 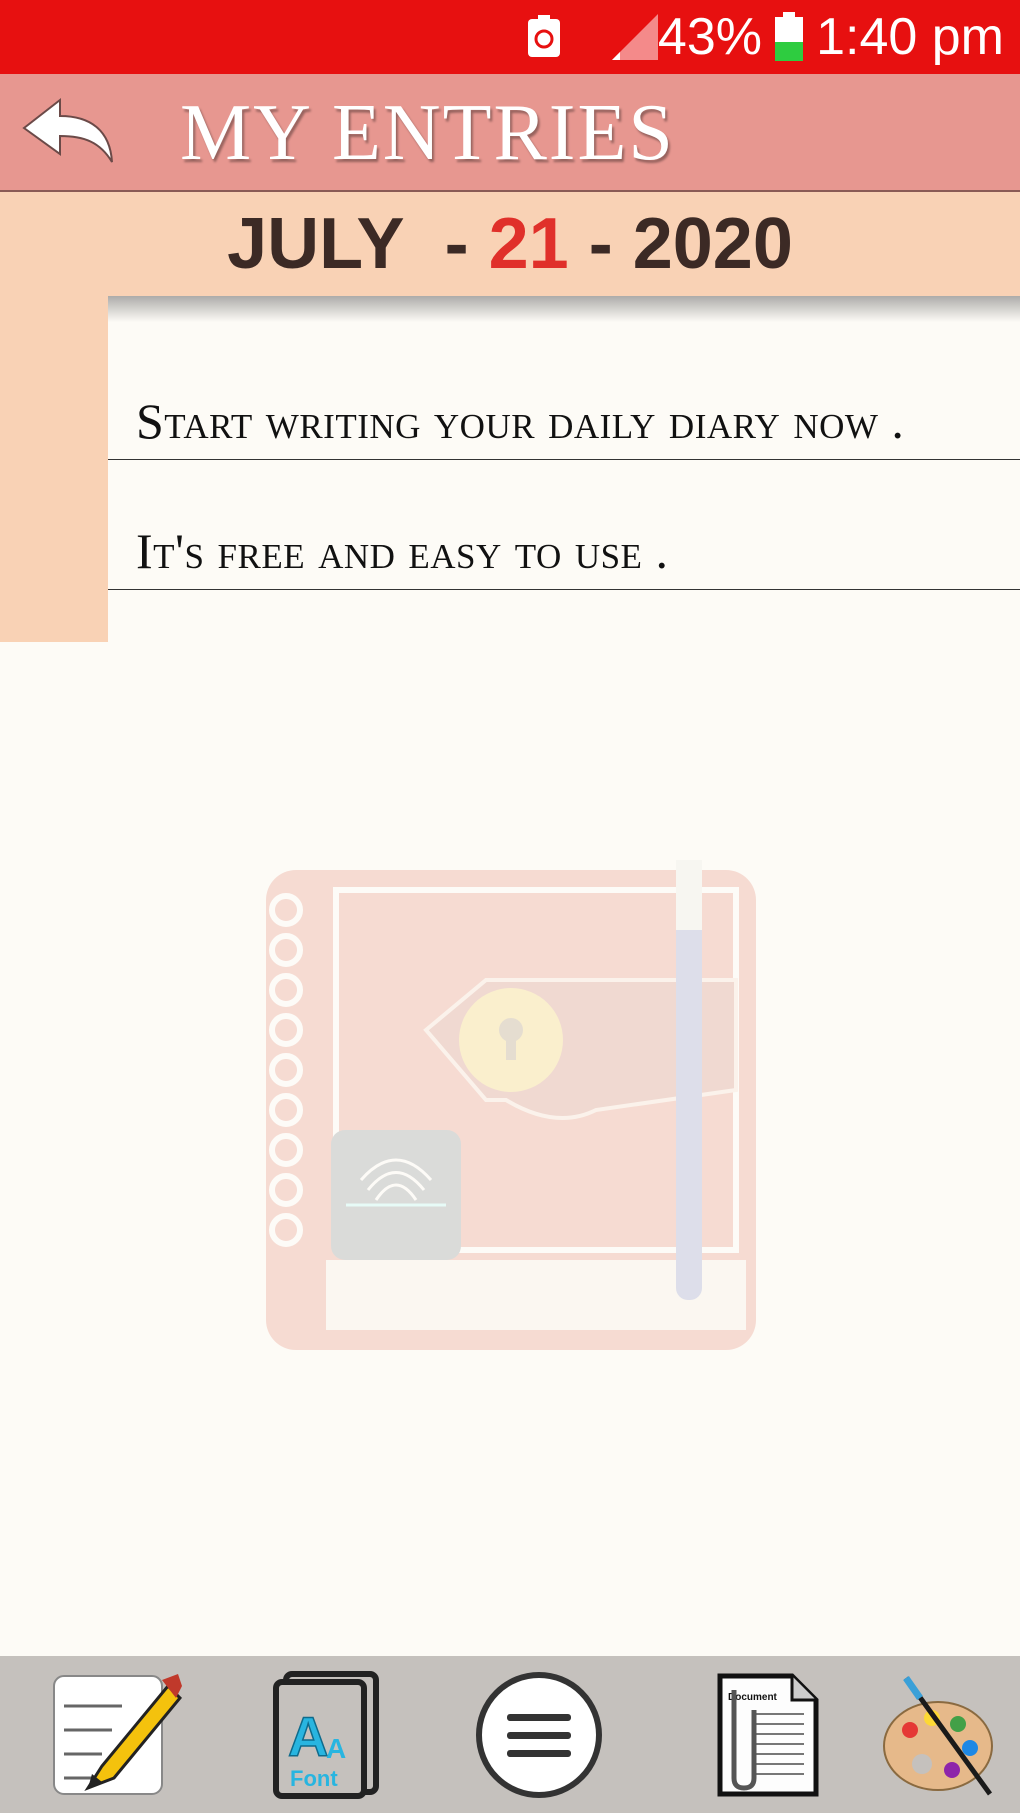 I want to click on svg-text: Font, so click(x=314, y=1778).